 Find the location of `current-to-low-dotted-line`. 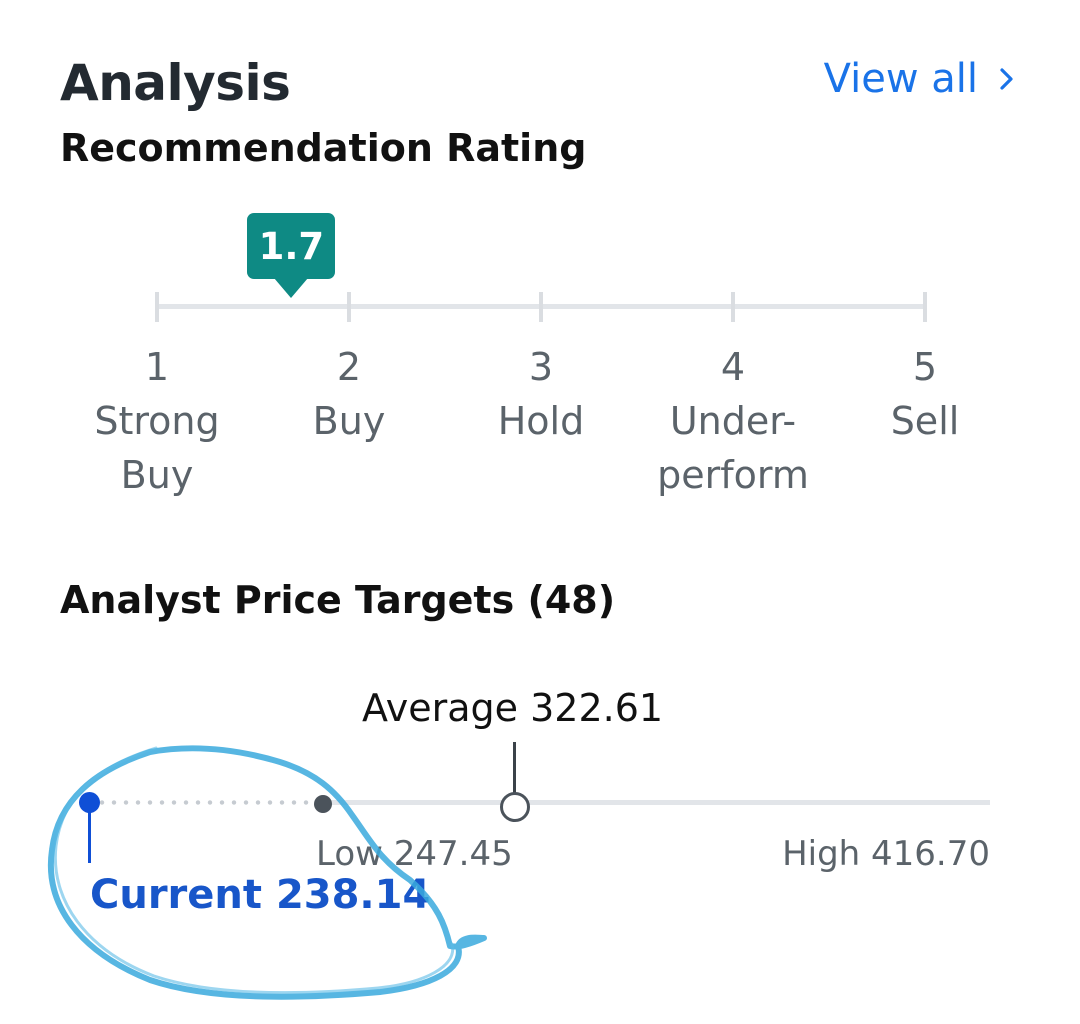

current-to-low-dotted-line is located at coordinates (209, 802).